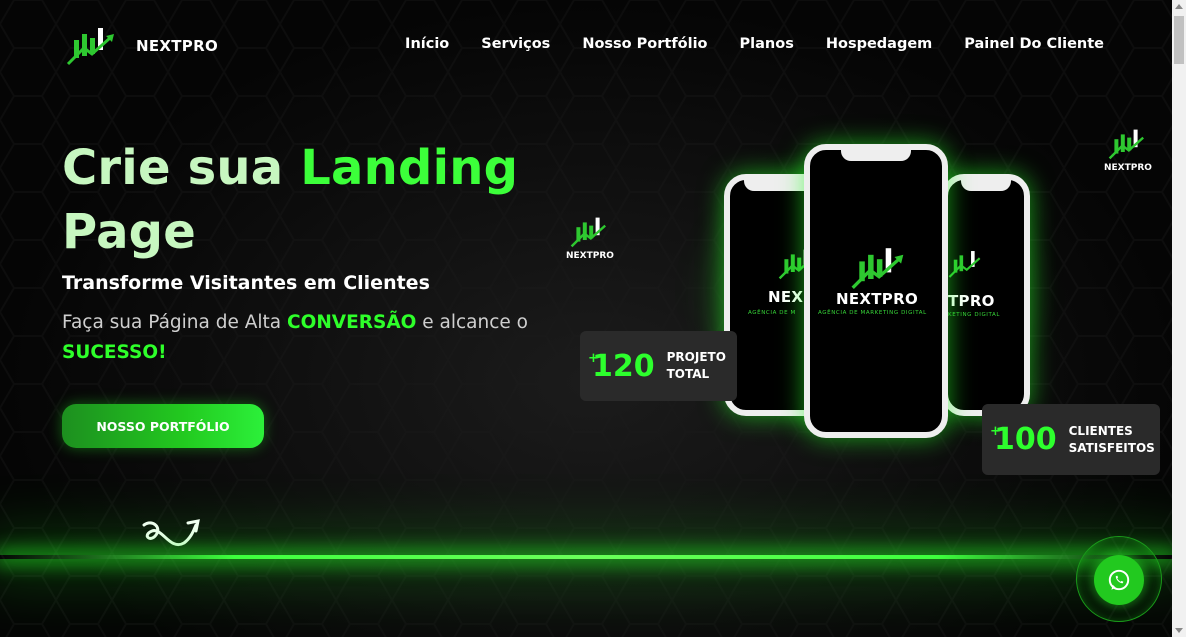 Image resolution: width=1186 pixels, height=637 pixels. Describe the element at coordinates (515, 44) in the screenshot. I see `nav-servicos: Serviços` at that location.